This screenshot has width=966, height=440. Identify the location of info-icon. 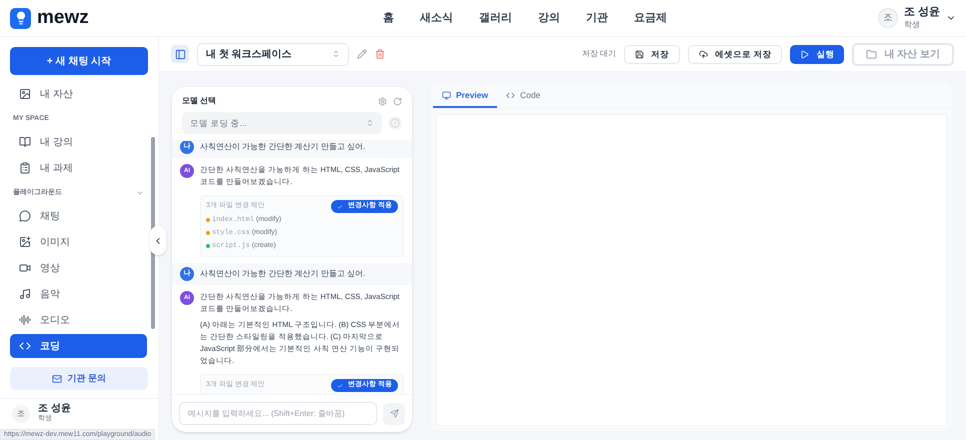
(395, 123).